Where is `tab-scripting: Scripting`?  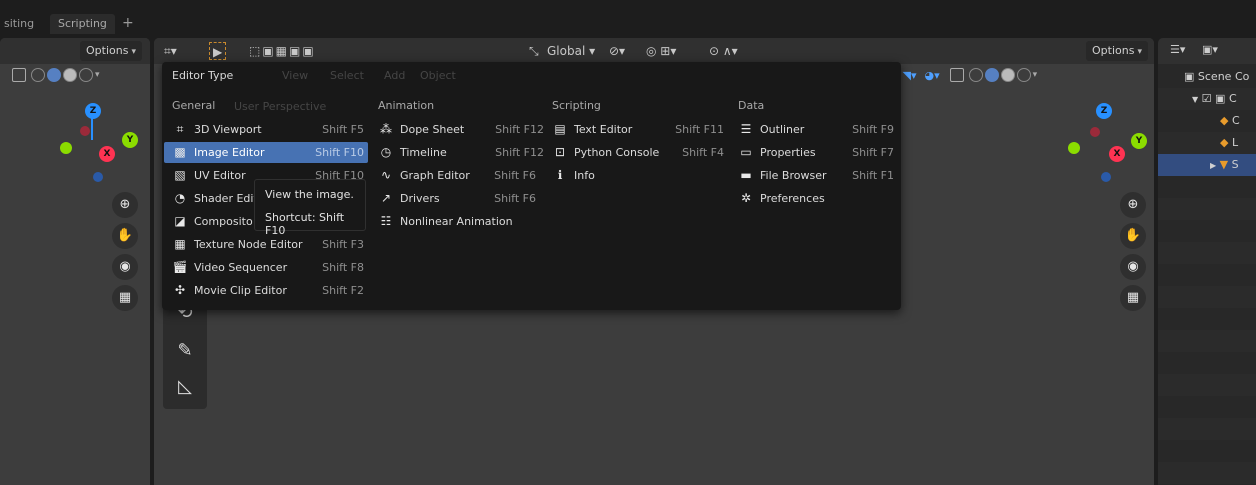
tab-scripting: Scripting is located at coordinates (82, 24).